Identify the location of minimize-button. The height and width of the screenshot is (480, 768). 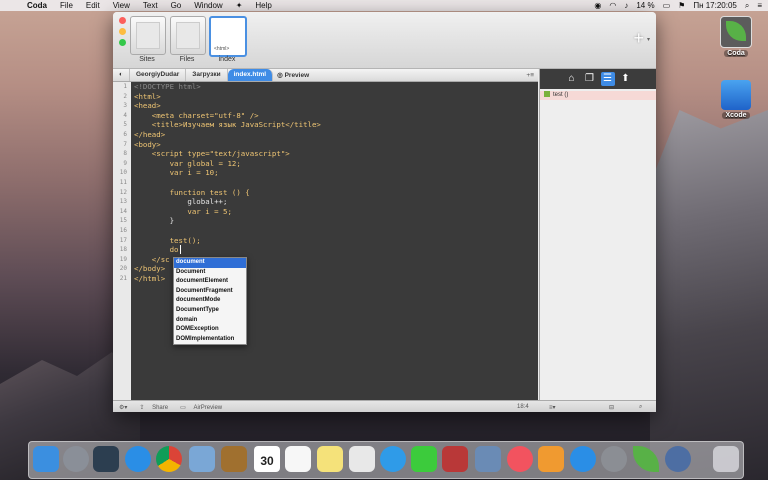
(122, 31).